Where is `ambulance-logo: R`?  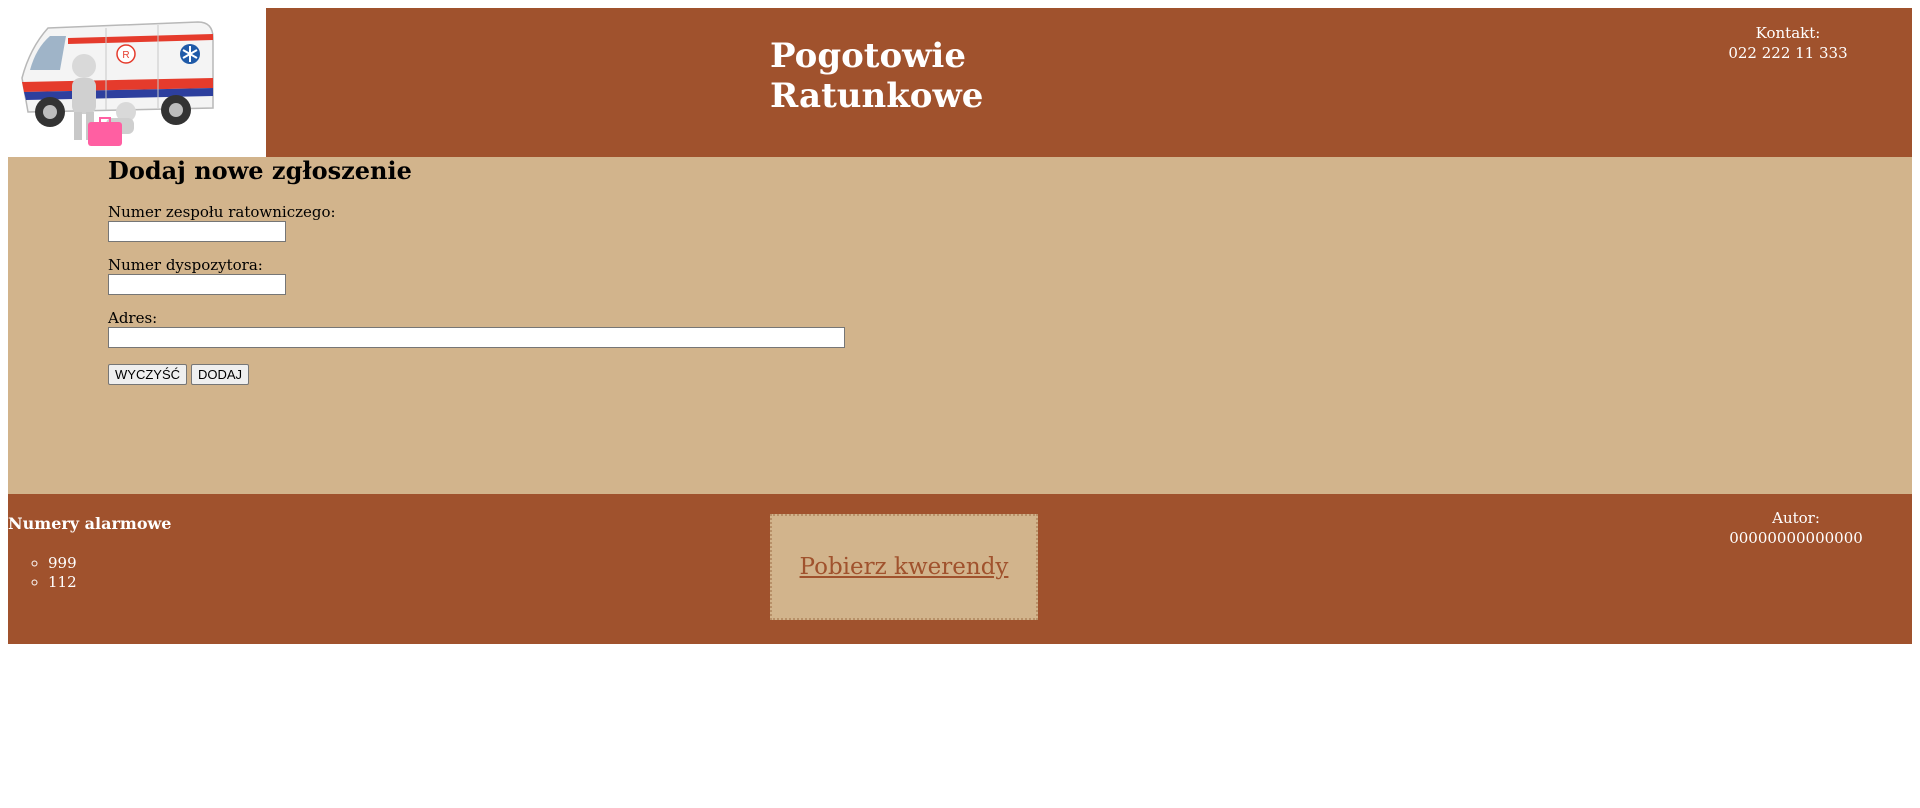
ambulance-logo: R is located at coordinates (137, 82).